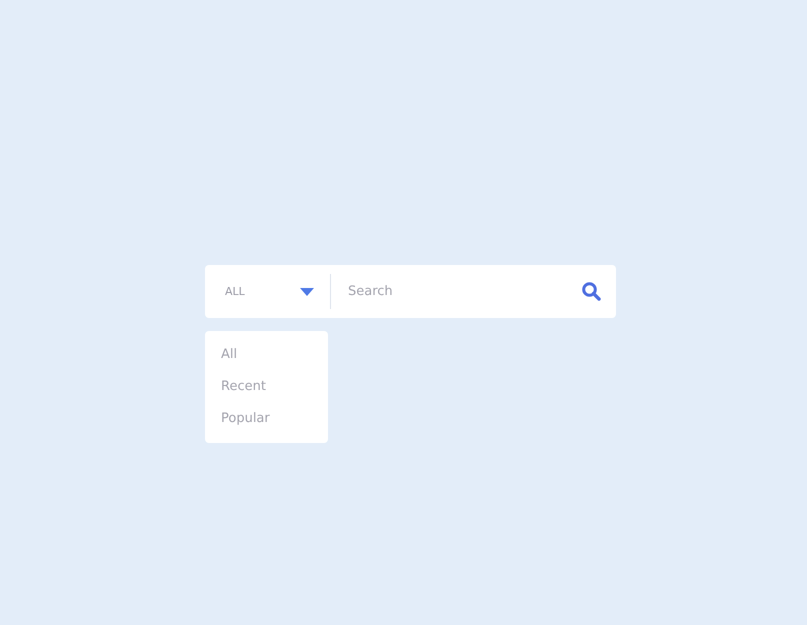  What do you see at coordinates (267, 291) in the screenshot?
I see `category-dropdown: ALL` at bounding box center [267, 291].